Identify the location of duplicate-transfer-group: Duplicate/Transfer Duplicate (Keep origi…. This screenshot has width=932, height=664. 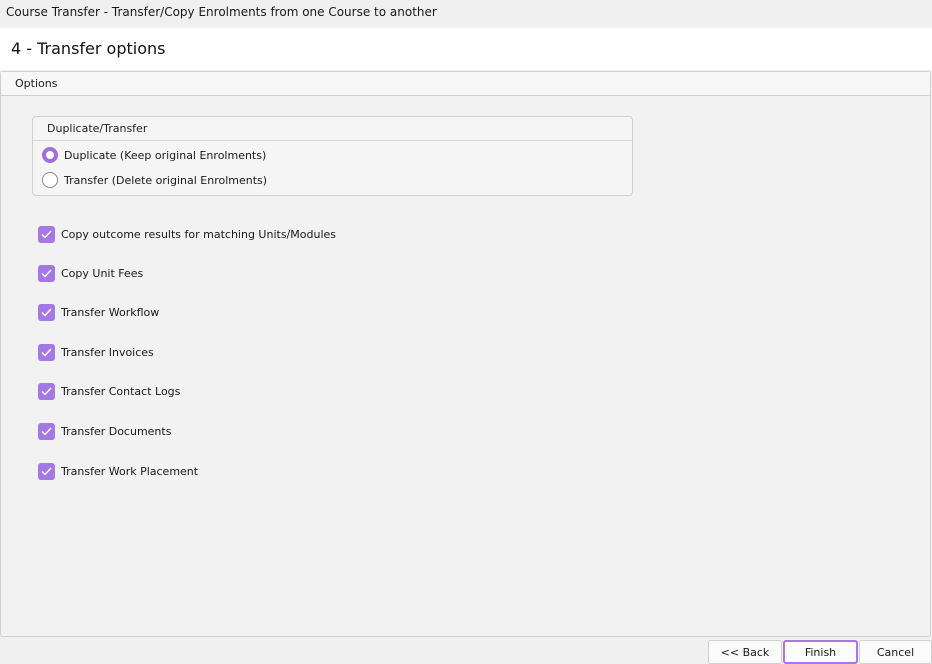
(332, 156).